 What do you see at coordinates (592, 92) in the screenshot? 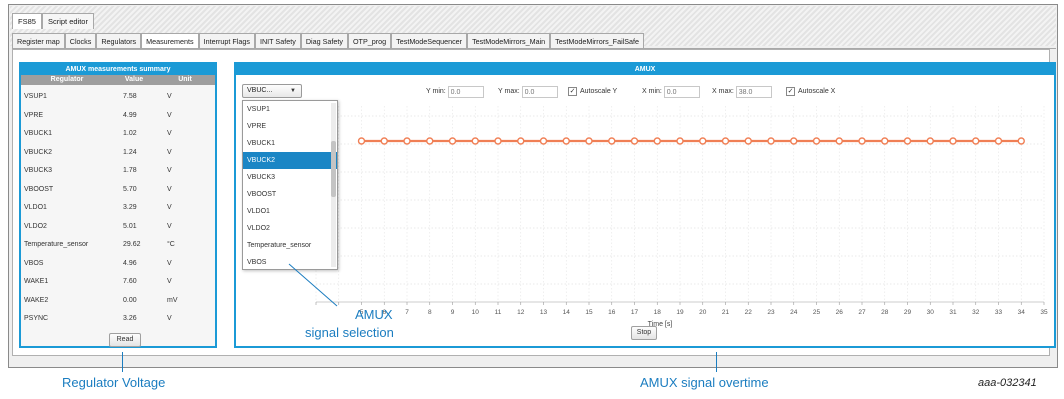
I see `autoscale-y-control: ✓ Autoscale Y` at bounding box center [592, 92].